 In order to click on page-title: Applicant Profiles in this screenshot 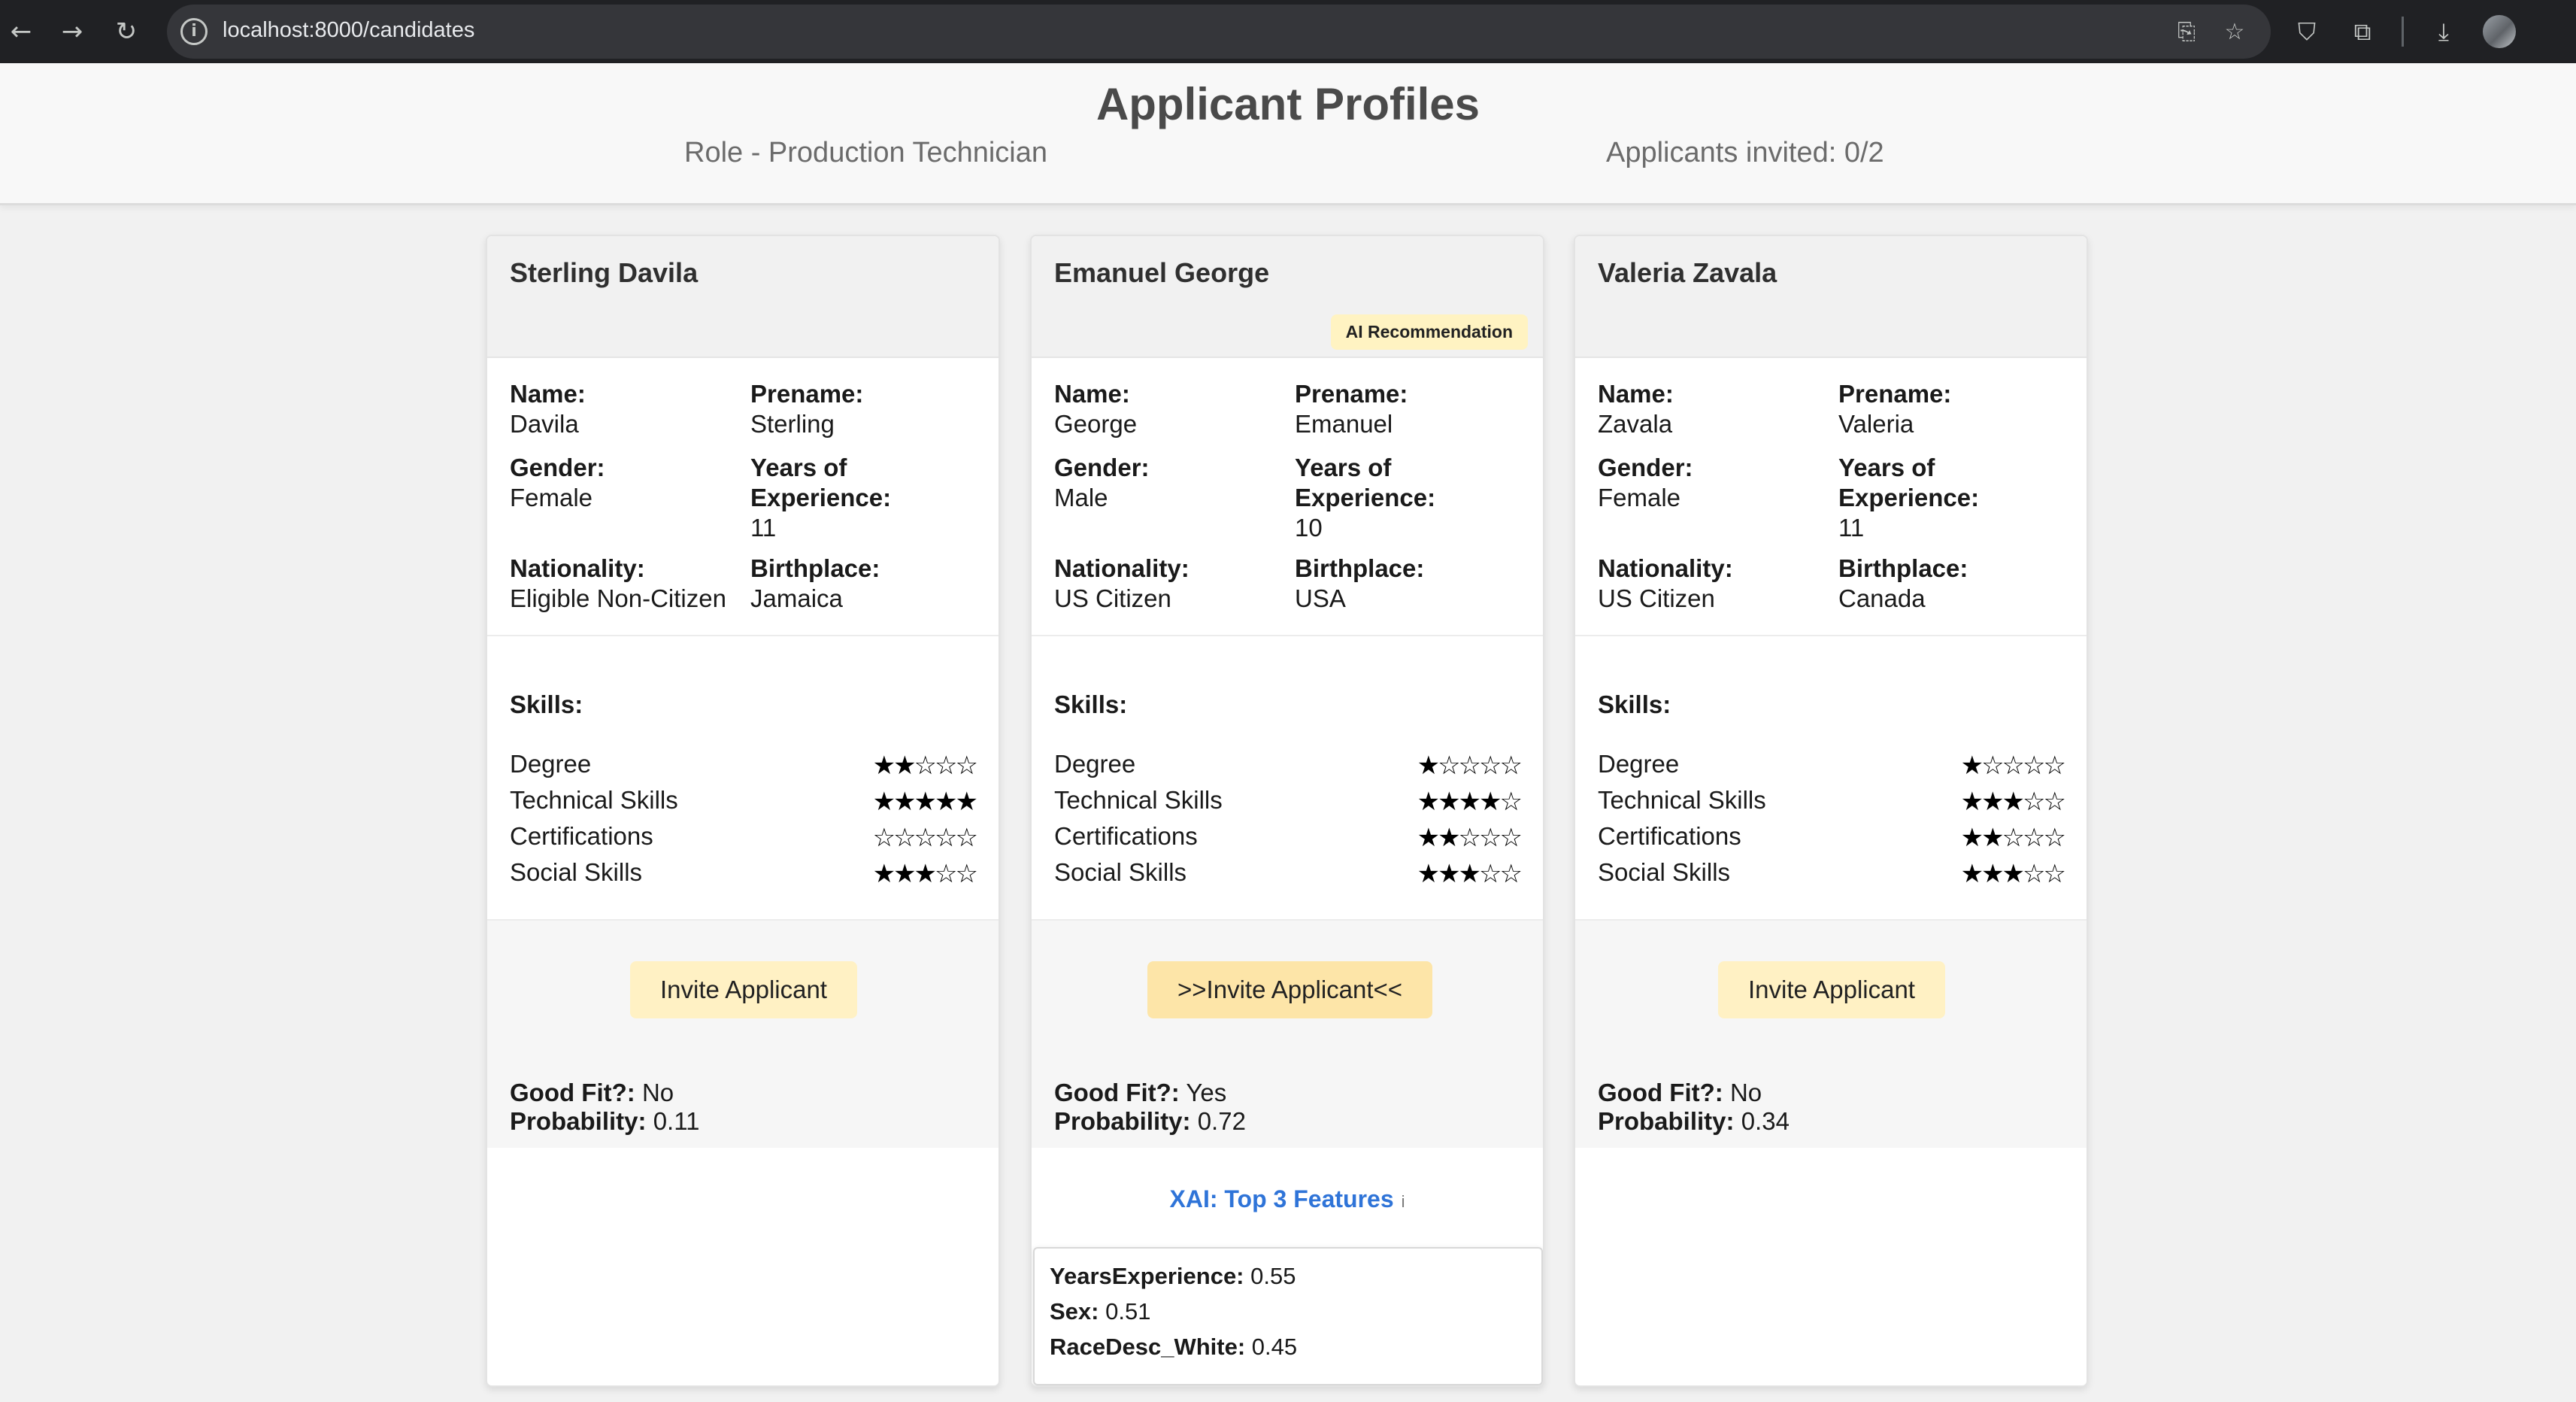, I will do `click(1288, 104)`.